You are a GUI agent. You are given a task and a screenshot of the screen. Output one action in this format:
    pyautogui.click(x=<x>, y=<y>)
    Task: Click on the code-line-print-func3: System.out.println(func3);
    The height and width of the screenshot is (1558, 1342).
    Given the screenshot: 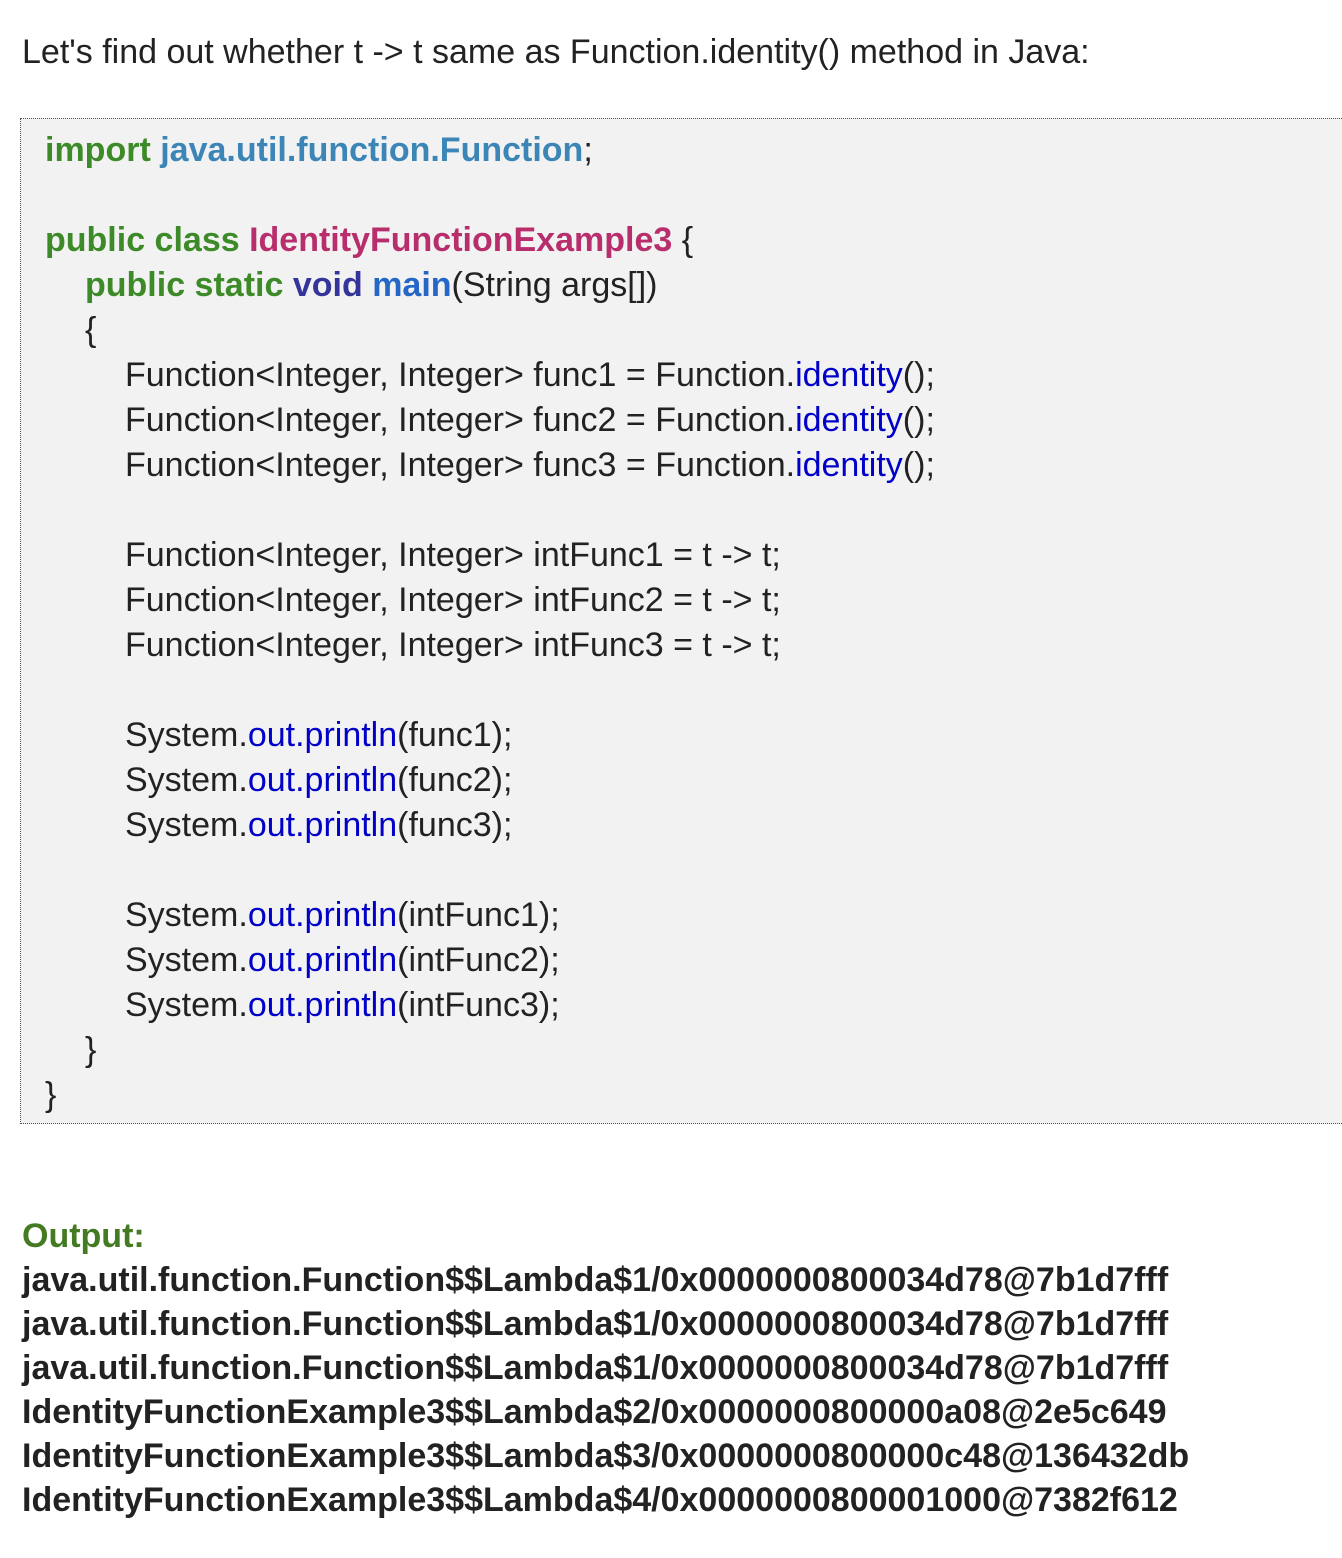 What is the action you would take?
    pyautogui.click(x=693, y=825)
    